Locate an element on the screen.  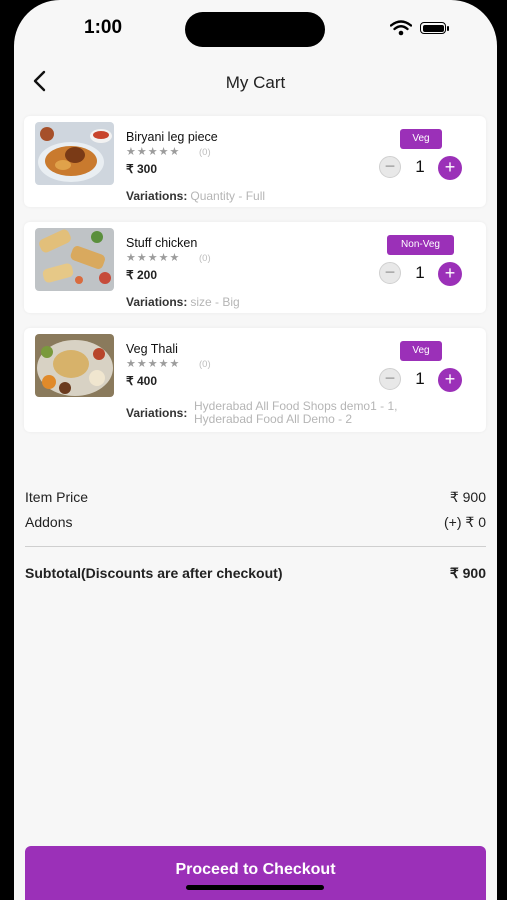
app-bar: My Cart is located at coordinates (255, 81).